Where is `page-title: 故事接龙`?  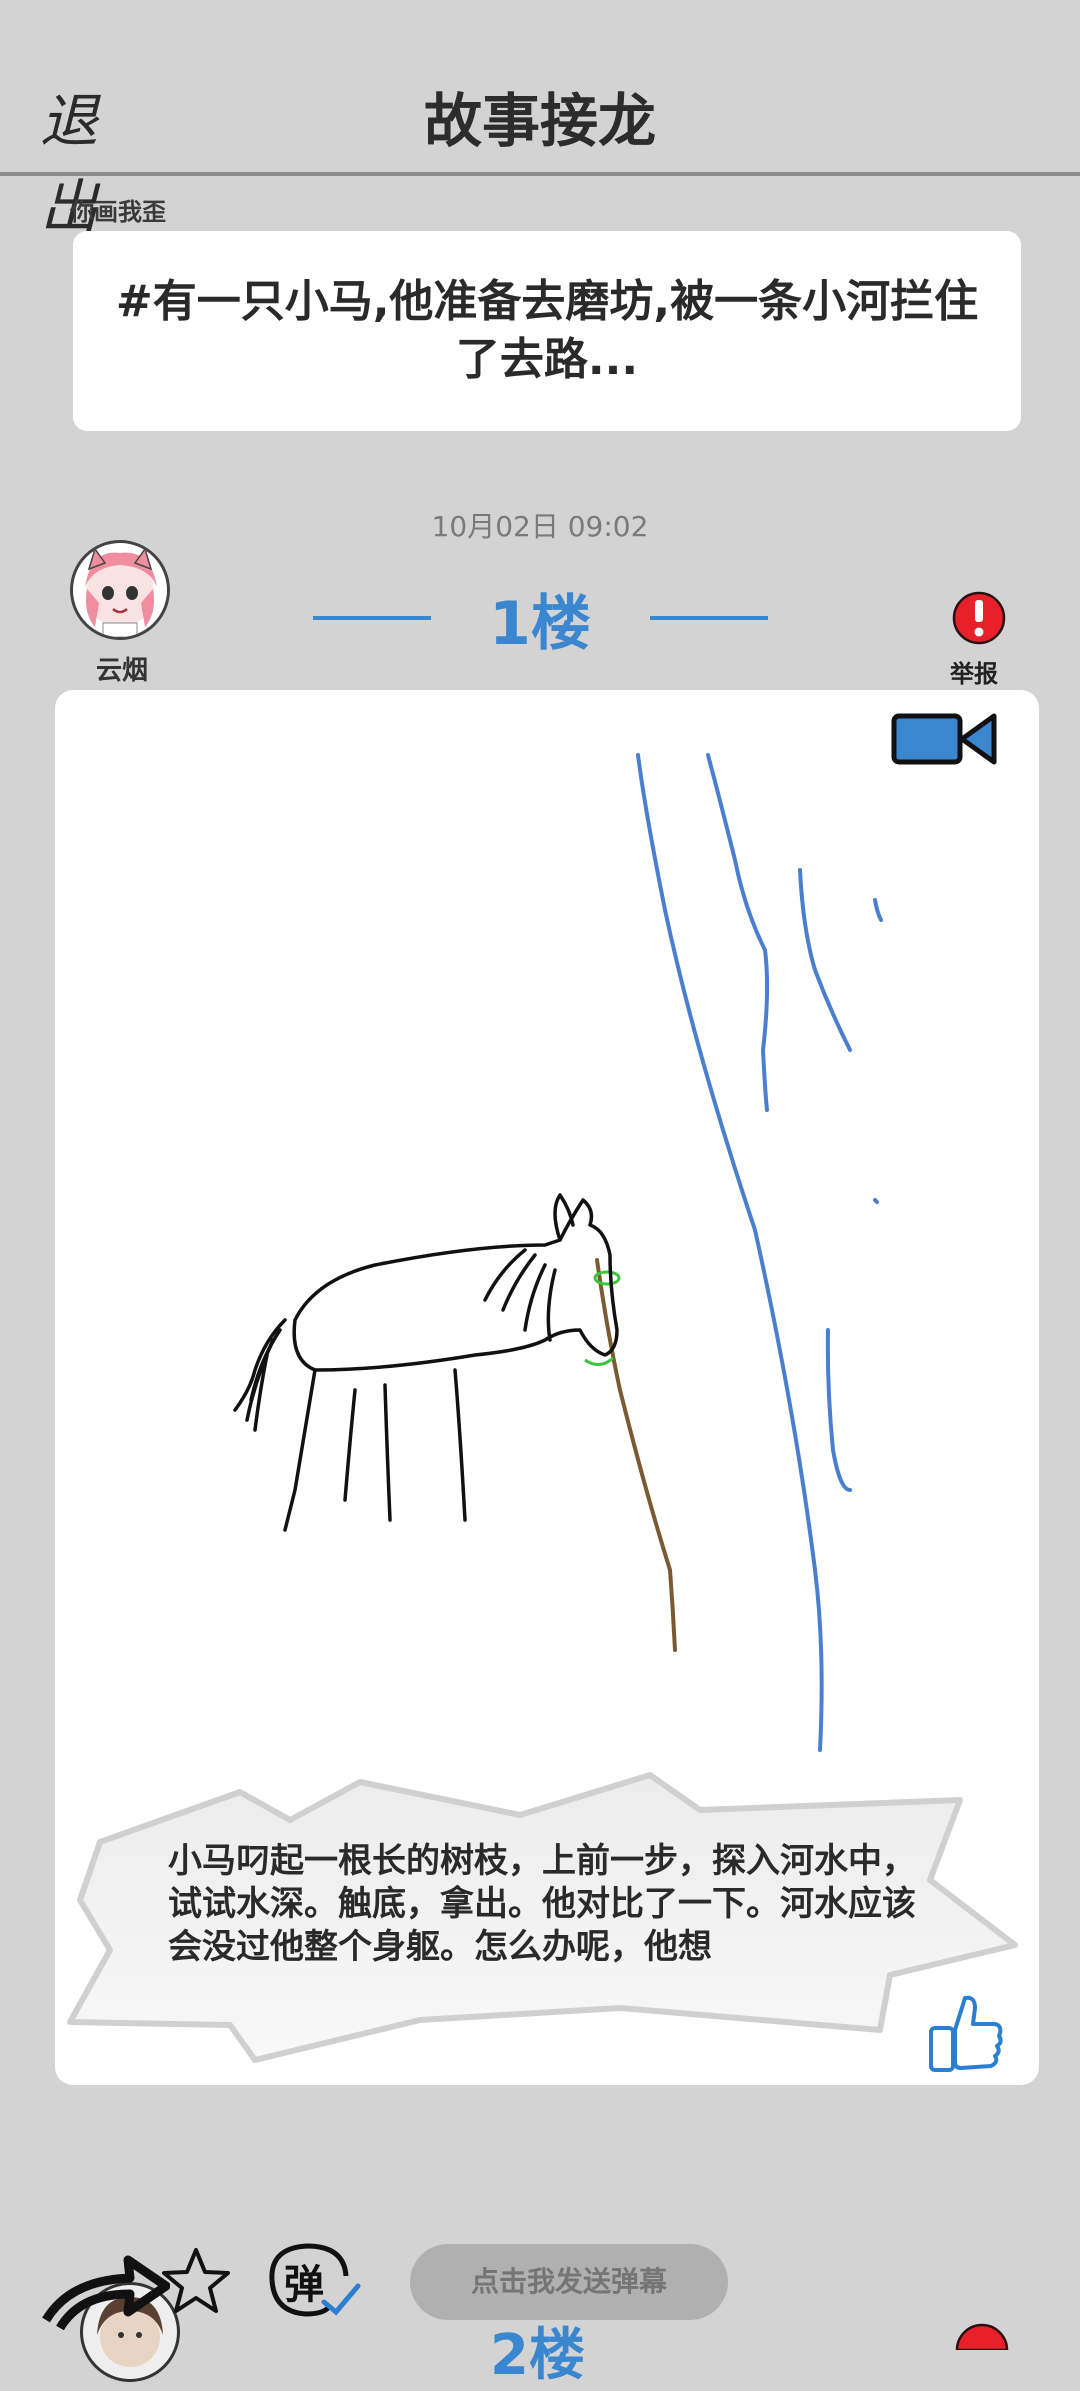 page-title: 故事接龙 is located at coordinates (539, 121).